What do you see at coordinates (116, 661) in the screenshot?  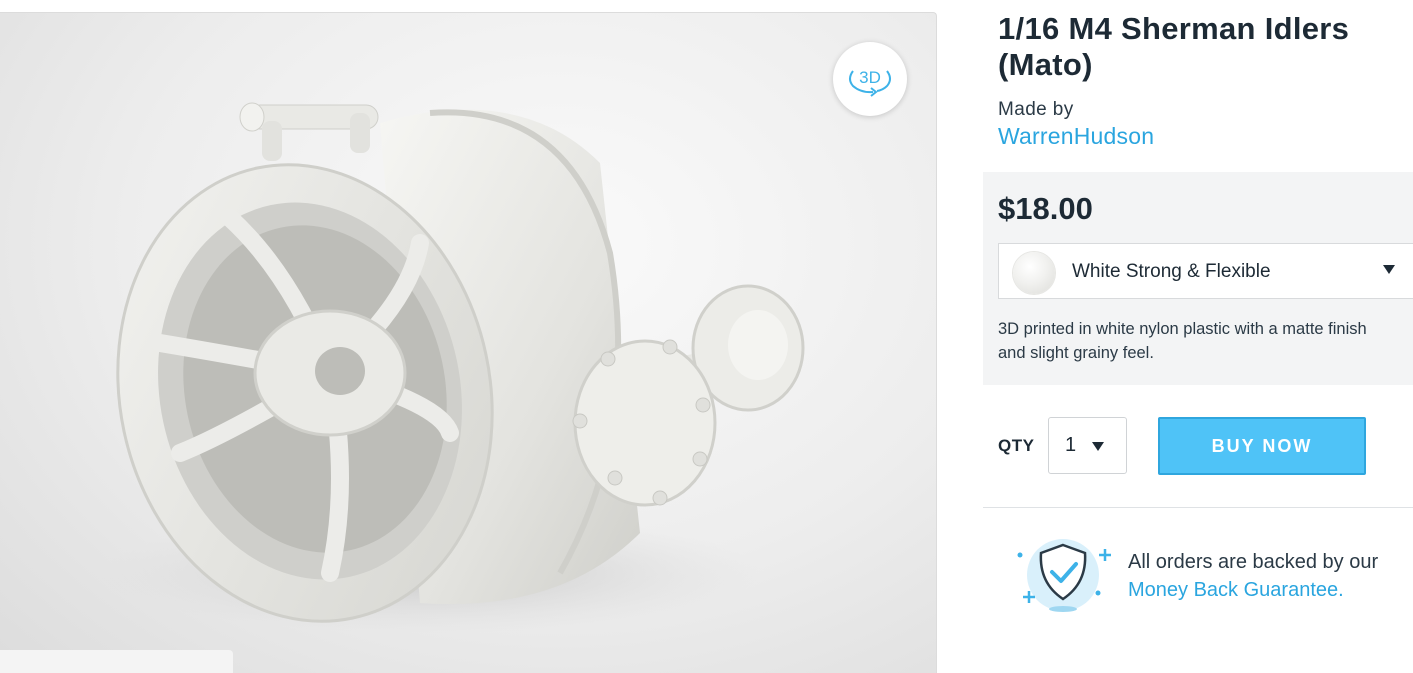 I see `viewer-thumbnail-tab` at bounding box center [116, 661].